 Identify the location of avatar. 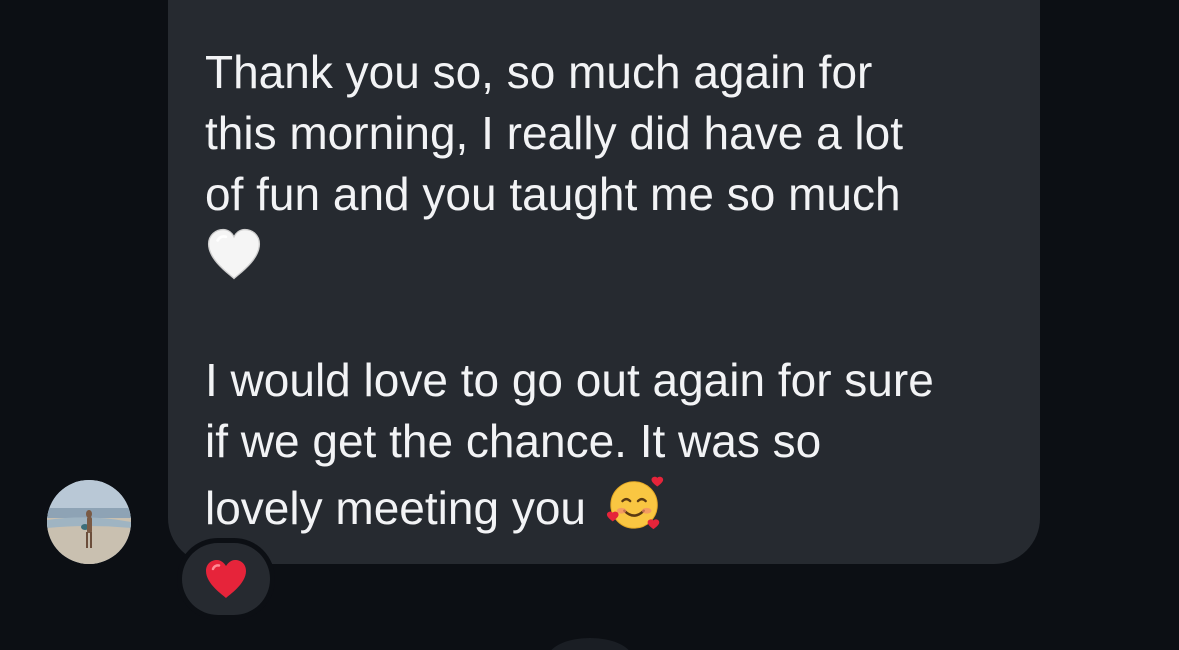
(89, 522).